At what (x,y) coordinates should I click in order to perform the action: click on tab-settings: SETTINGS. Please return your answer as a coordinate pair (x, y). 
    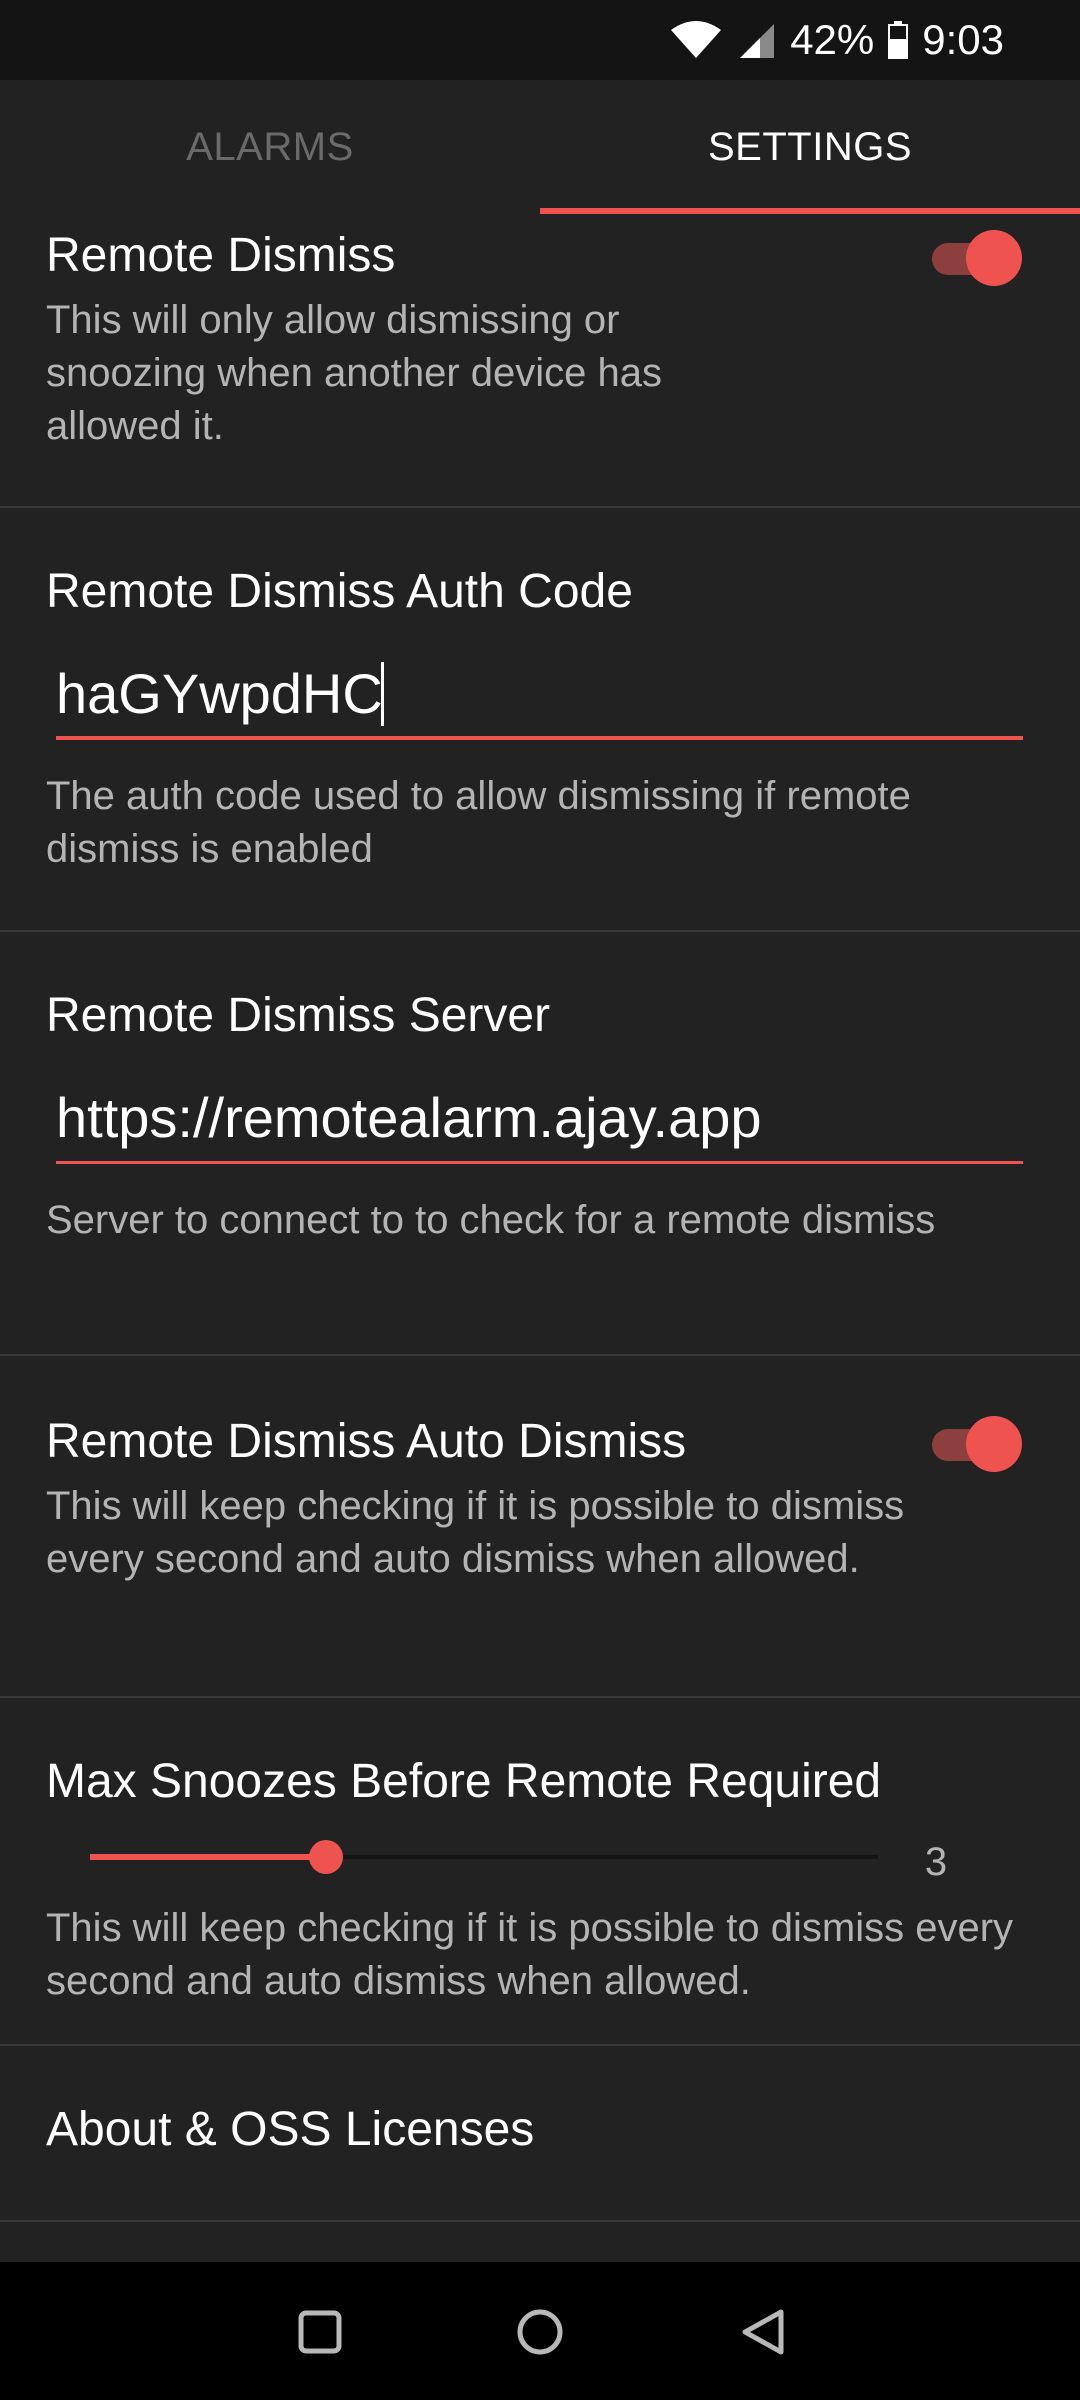
    Looking at the image, I should click on (810, 147).